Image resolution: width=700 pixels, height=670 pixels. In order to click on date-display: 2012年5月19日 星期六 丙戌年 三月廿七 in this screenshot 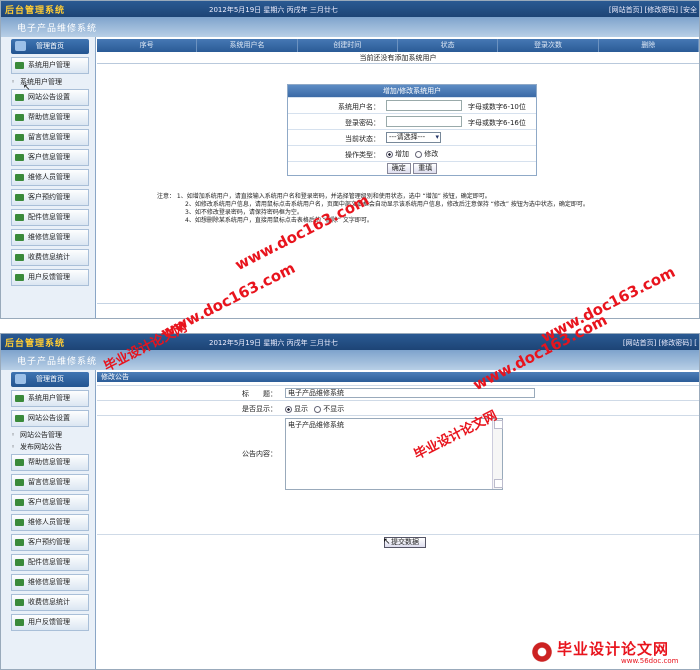, I will do `click(273, 10)`.